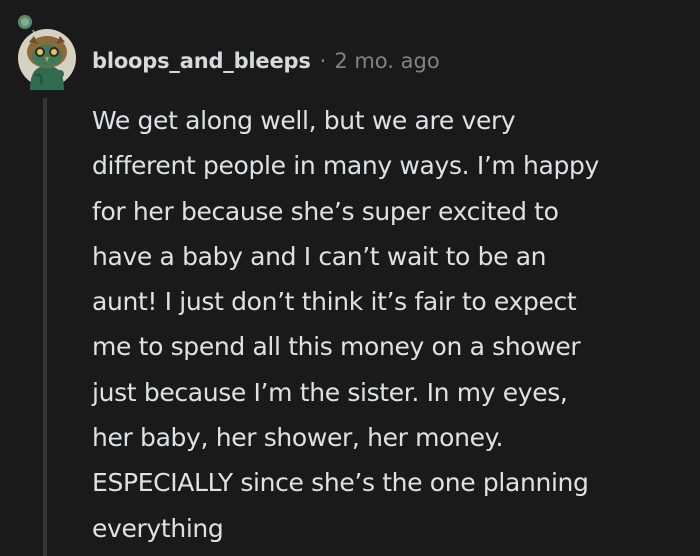 The width and height of the screenshot is (700, 556). I want to click on snoo-owl-avatar-icon, so click(47, 52).